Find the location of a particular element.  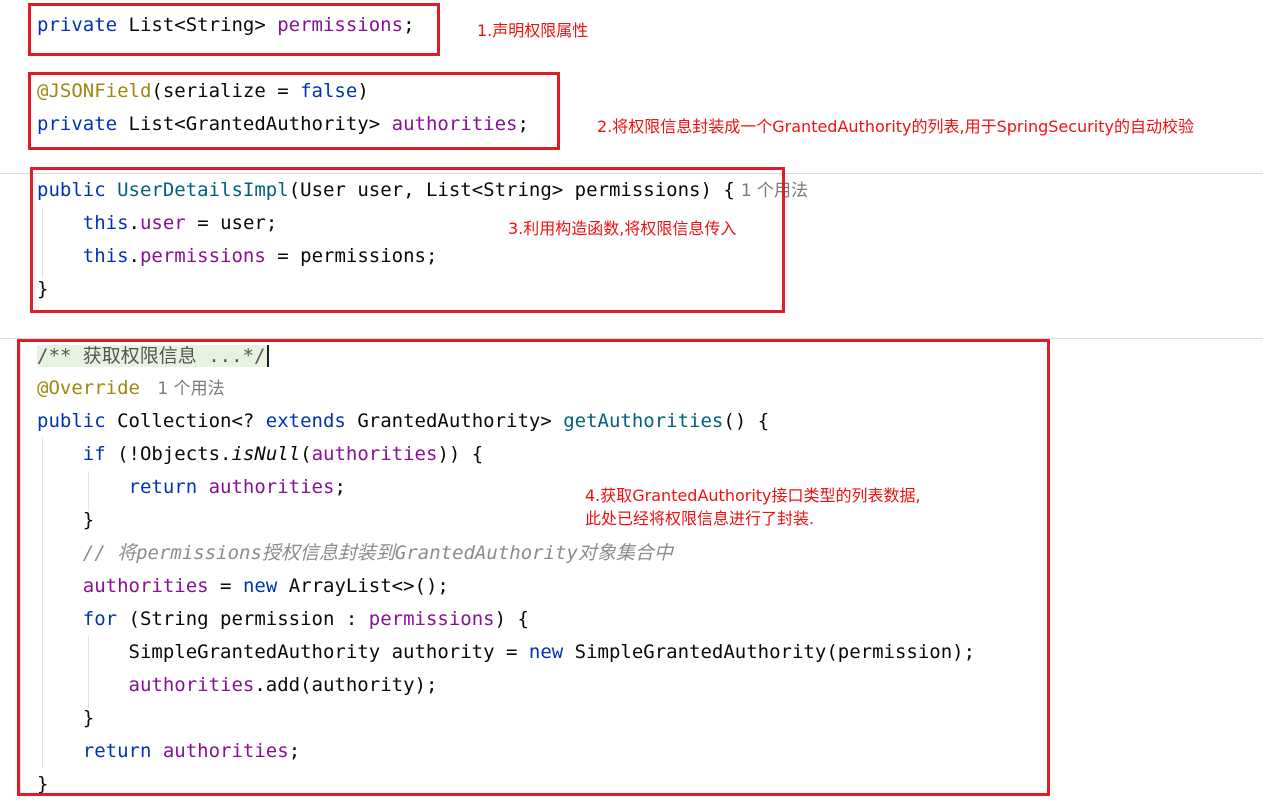

highlight-box-constructor is located at coordinates (407, 240).